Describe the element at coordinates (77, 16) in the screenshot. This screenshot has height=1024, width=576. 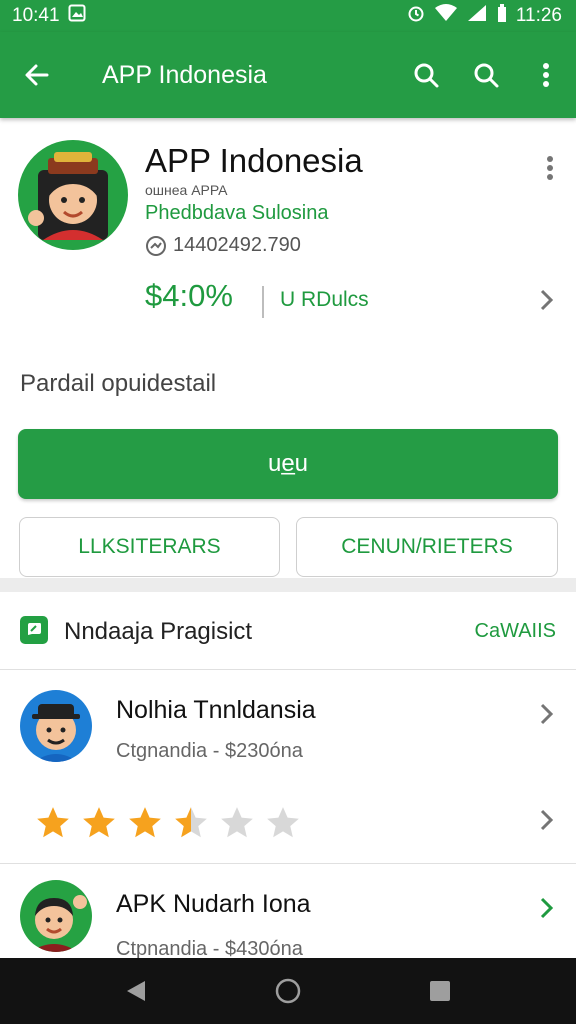
I see `image-notification-icon` at that location.